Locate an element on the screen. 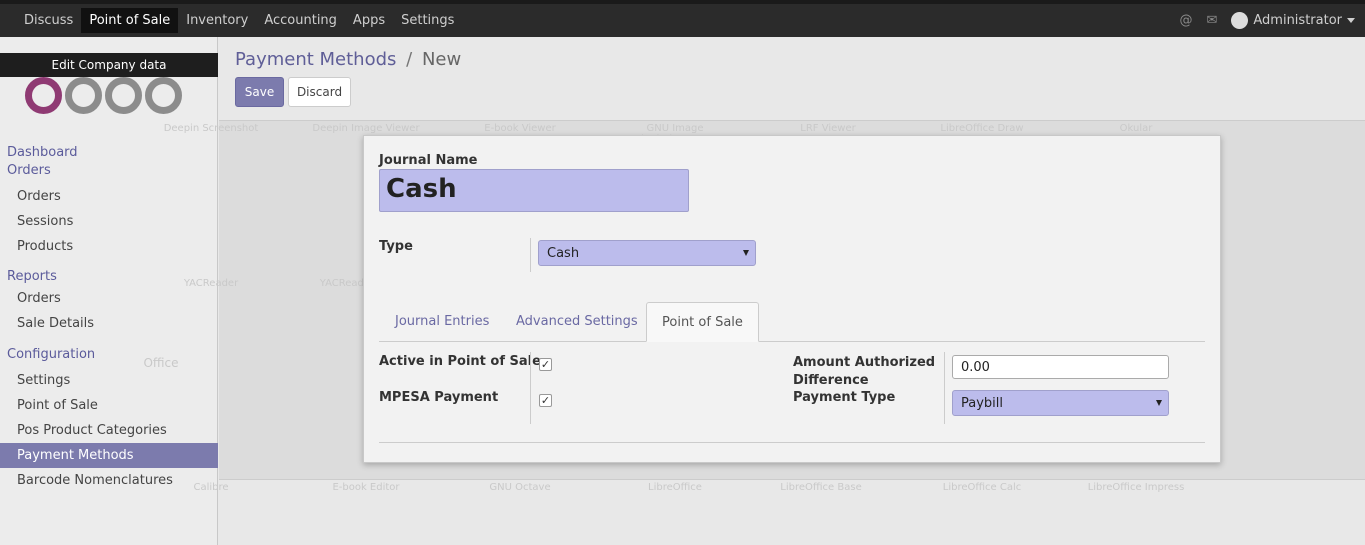  journal-name-label: Journal Name is located at coordinates (428, 160).